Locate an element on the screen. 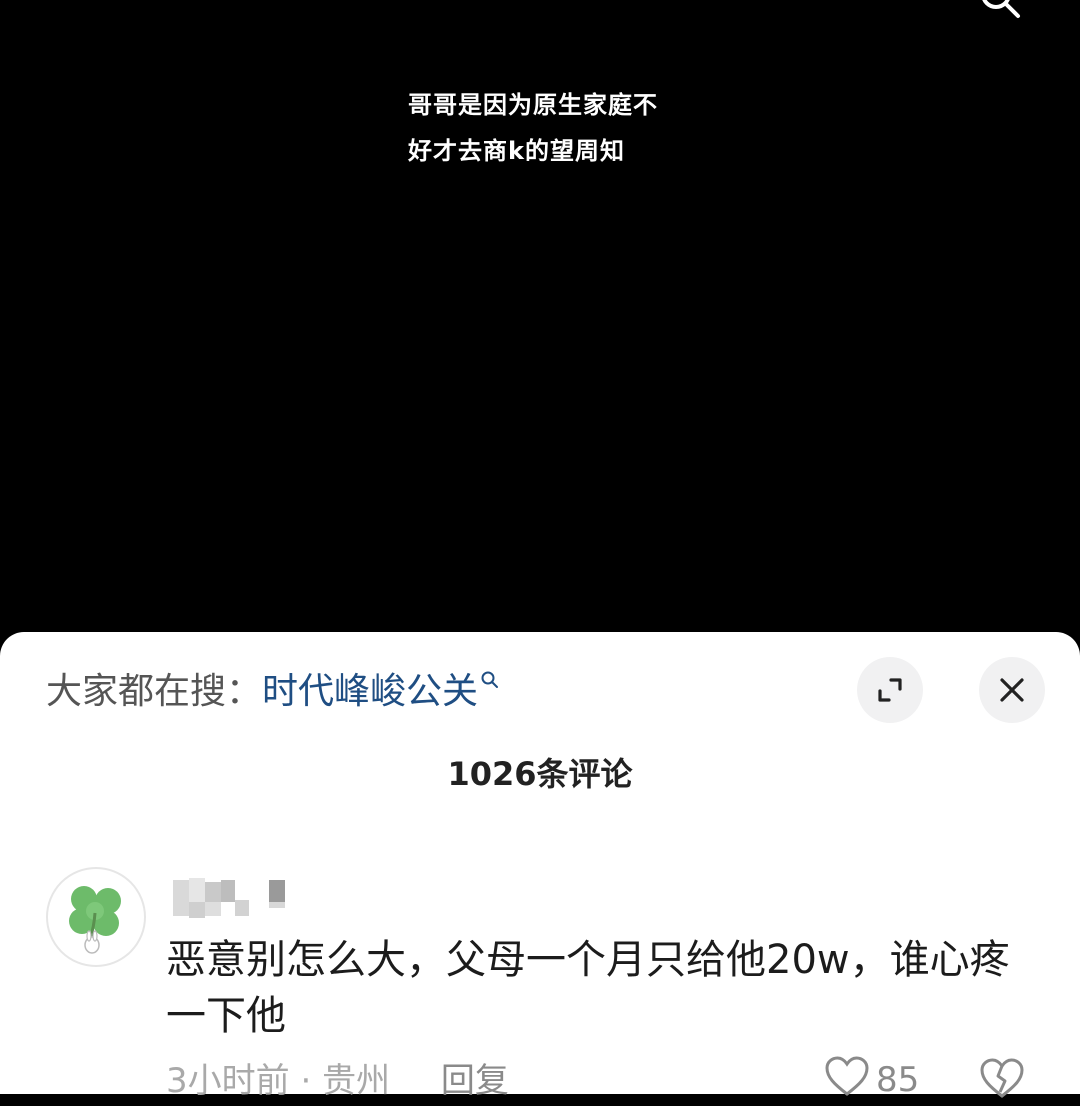 The height and width of the screenshot is (1106, 1080). caption-line: 好才去商k的望周知 is located at coordinates (516, 151).